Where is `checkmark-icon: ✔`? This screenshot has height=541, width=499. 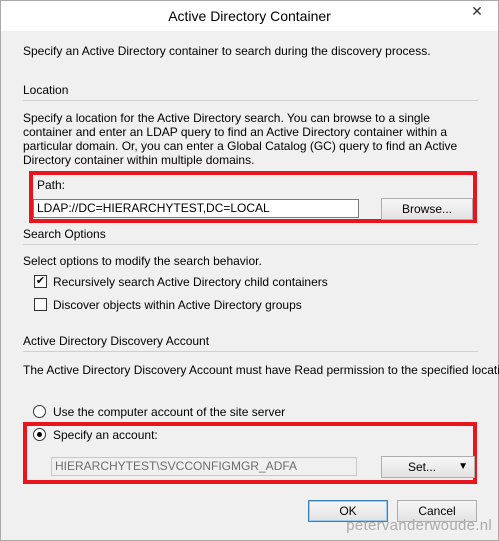
checkmark-icon: ✔ is located at coordinates (40, 281).